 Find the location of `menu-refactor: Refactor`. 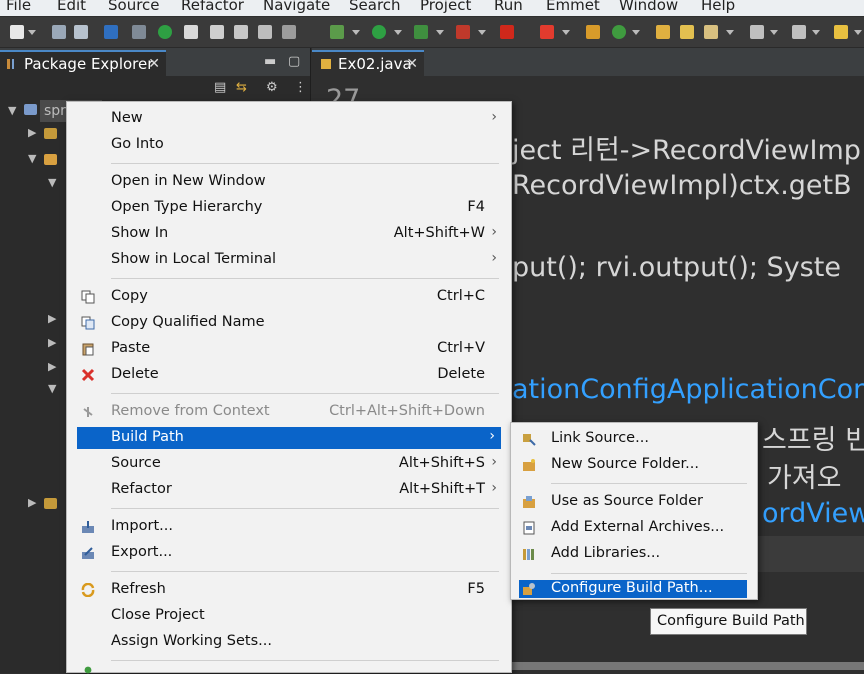

menu-refactor: Refactor is located at coordinates (212, 7).